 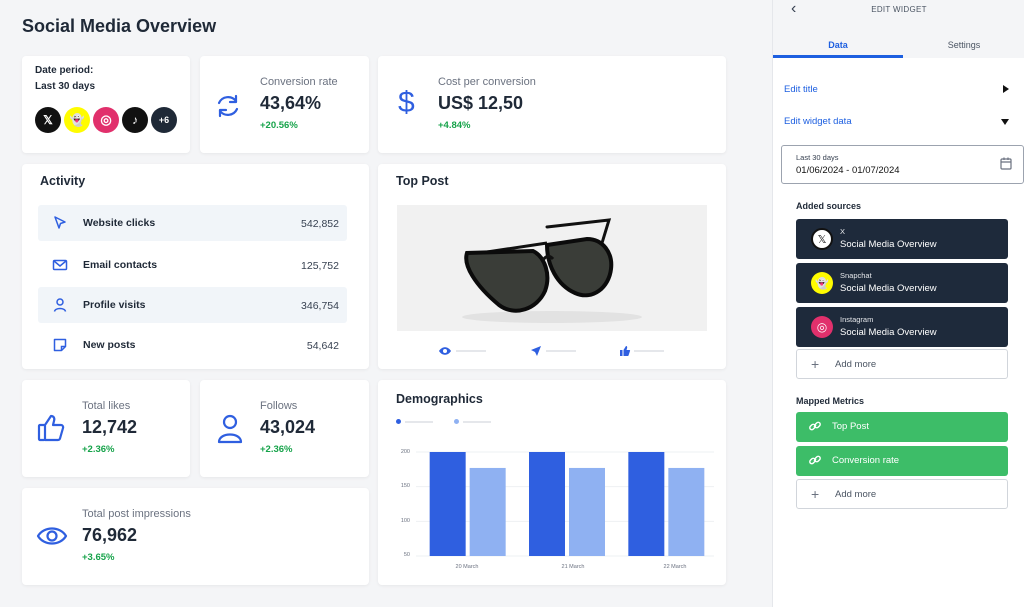 What do you see at coordinates (52, 536) in the screenshot?
I see `eye-icon` at bounding box center [52, 536].